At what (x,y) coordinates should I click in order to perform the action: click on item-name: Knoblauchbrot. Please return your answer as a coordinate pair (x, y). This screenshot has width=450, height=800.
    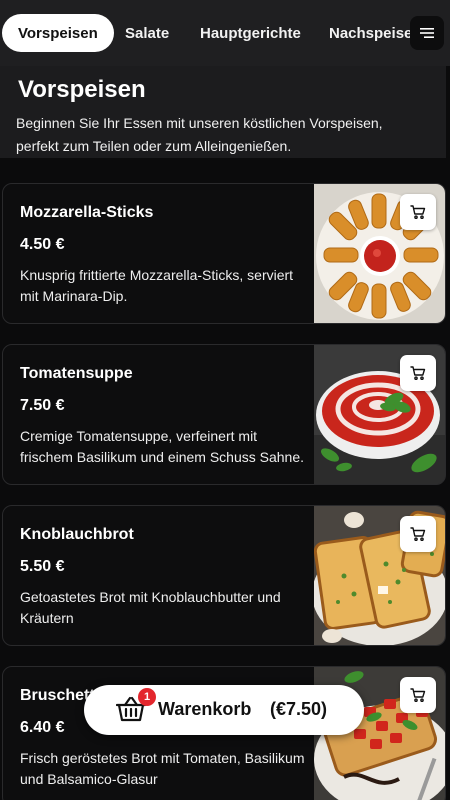
    Looking at the image, I should click on (77, 534).